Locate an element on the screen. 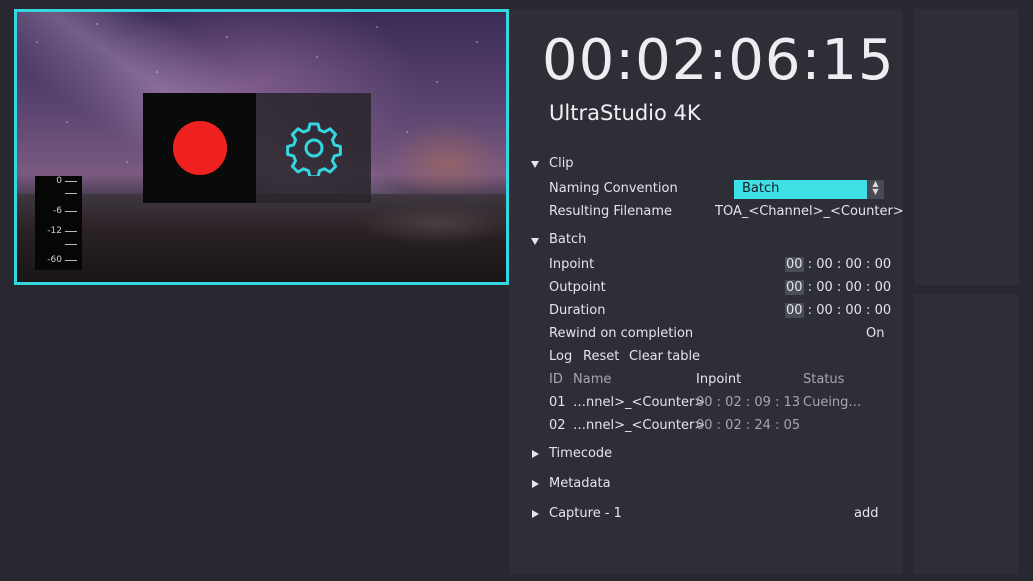 This screenshot has height=581, width=1033. record-icon is located at coordinates (199, 148).